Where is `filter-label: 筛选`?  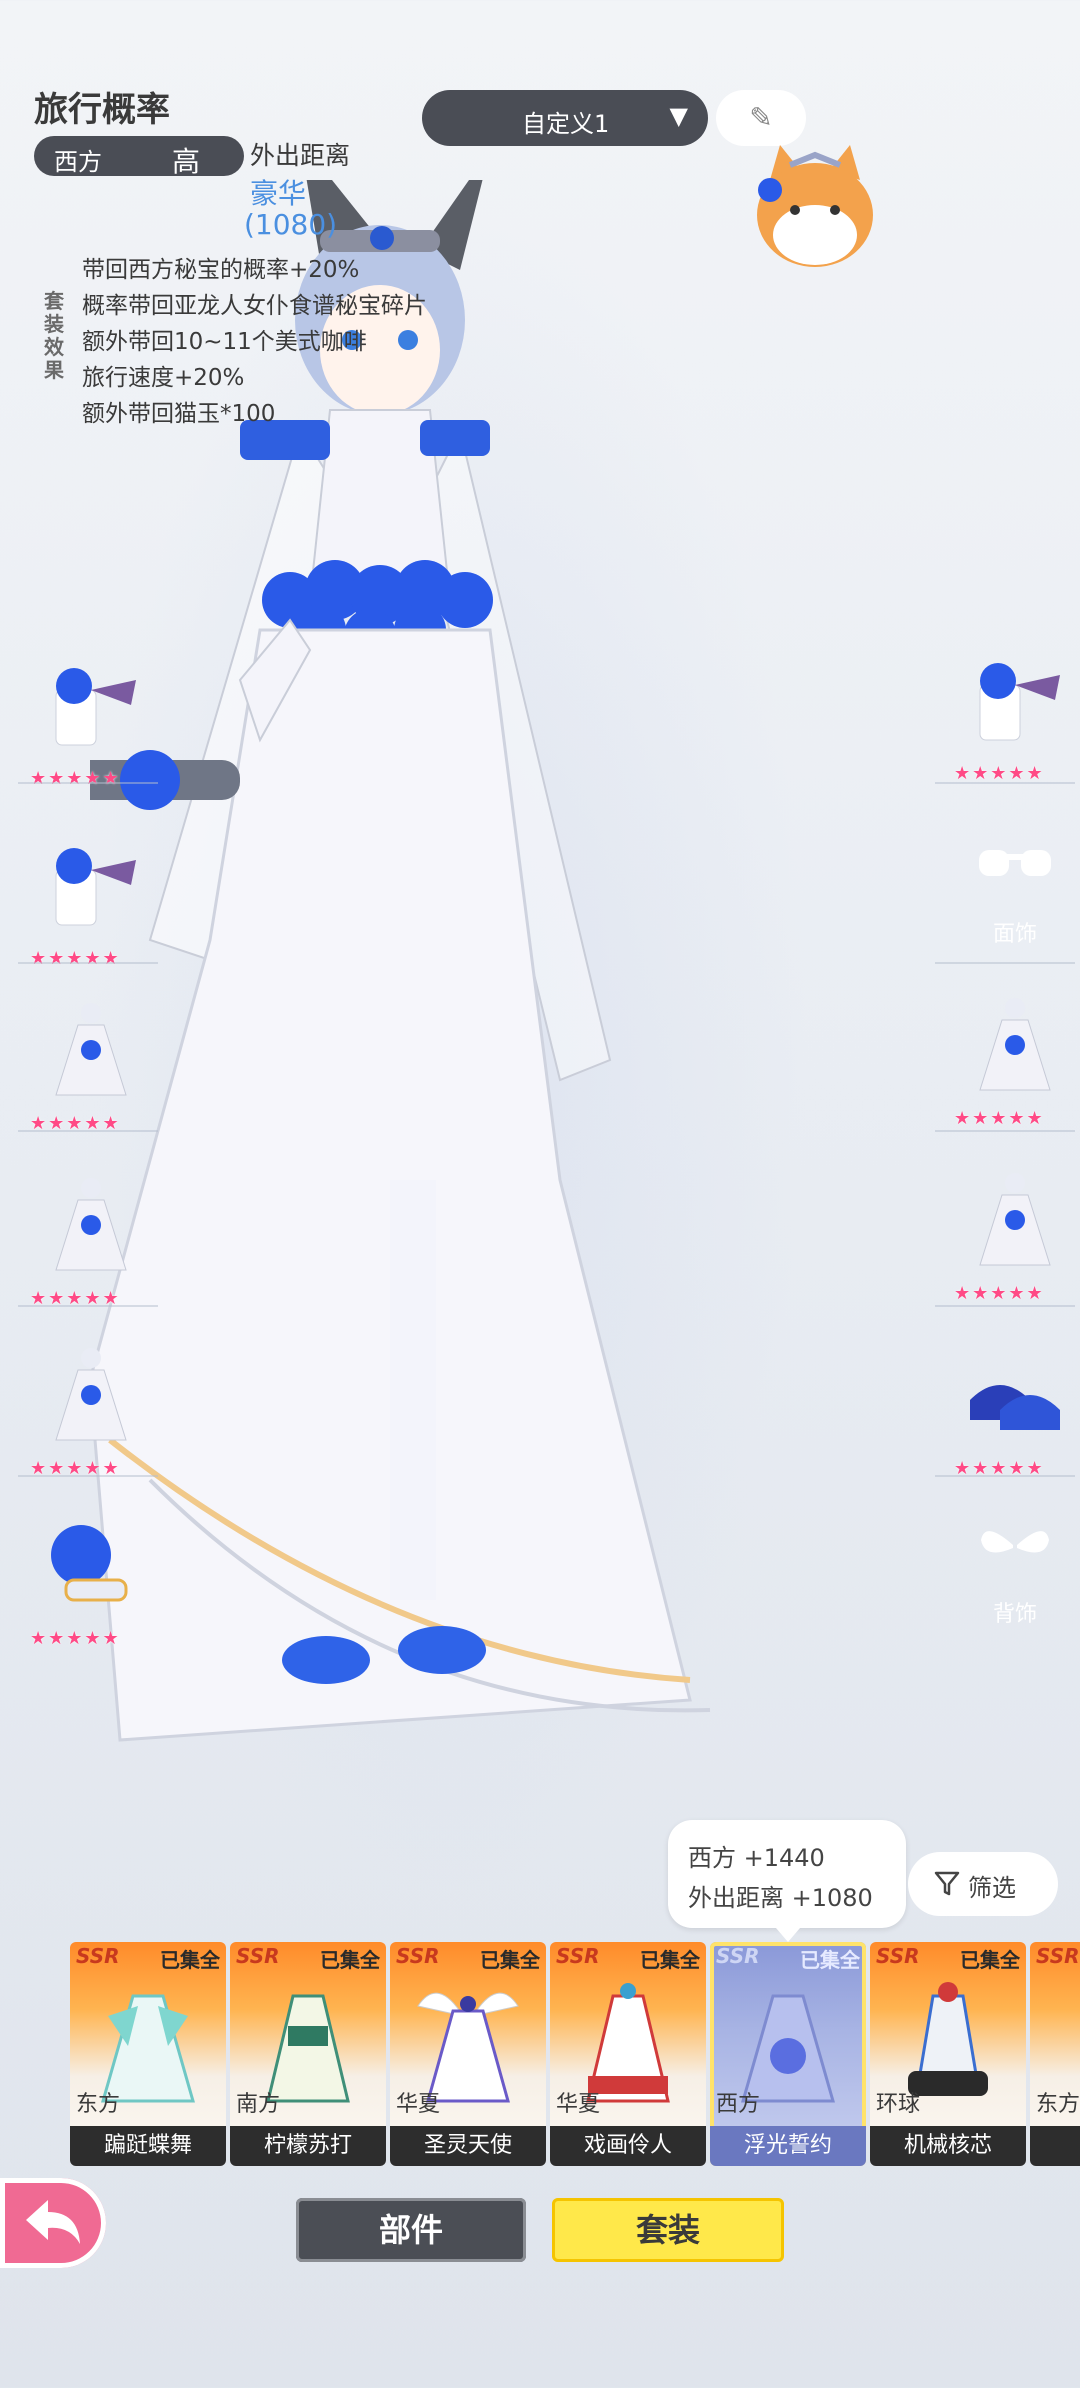 filter-label: 筛选 is located at coordinates (992, 1888).